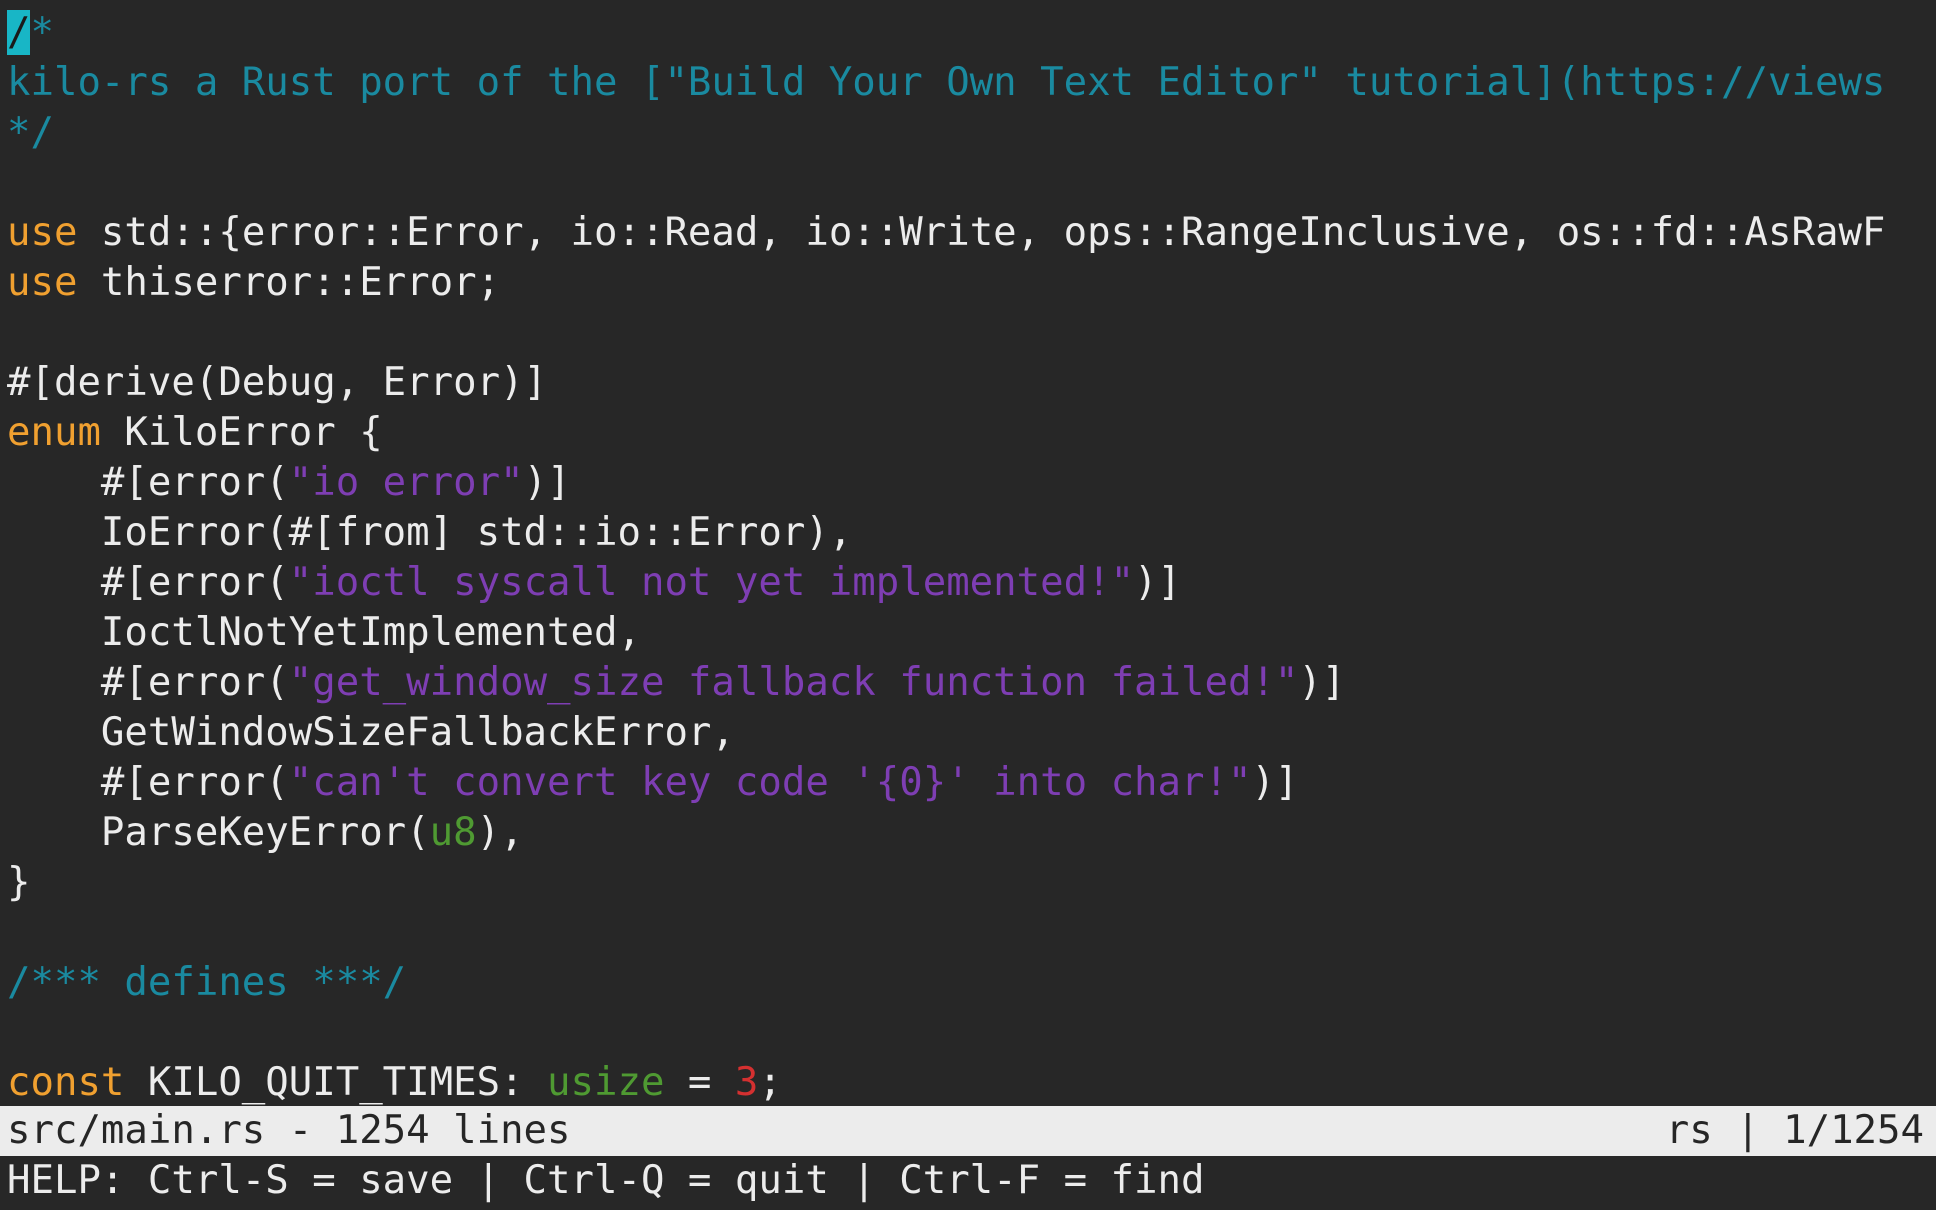 The height and width of the screenshot is (1210, 1936). What do you see at coordinates (971, 733) in the screenshot?
I see `code-line: GetWindowSizeFallbackError,` at bounding box center [971, 733].